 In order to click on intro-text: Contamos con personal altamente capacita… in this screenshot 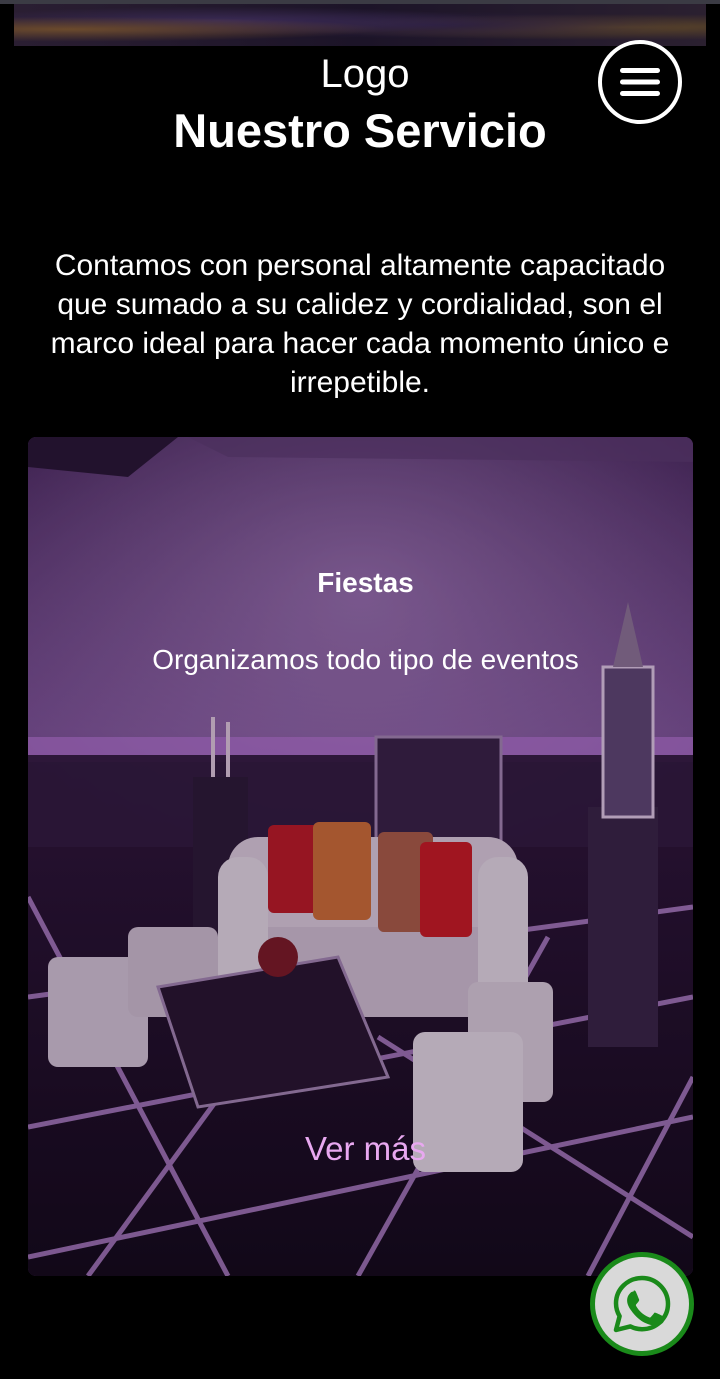, I will do `click(360, 324)`.